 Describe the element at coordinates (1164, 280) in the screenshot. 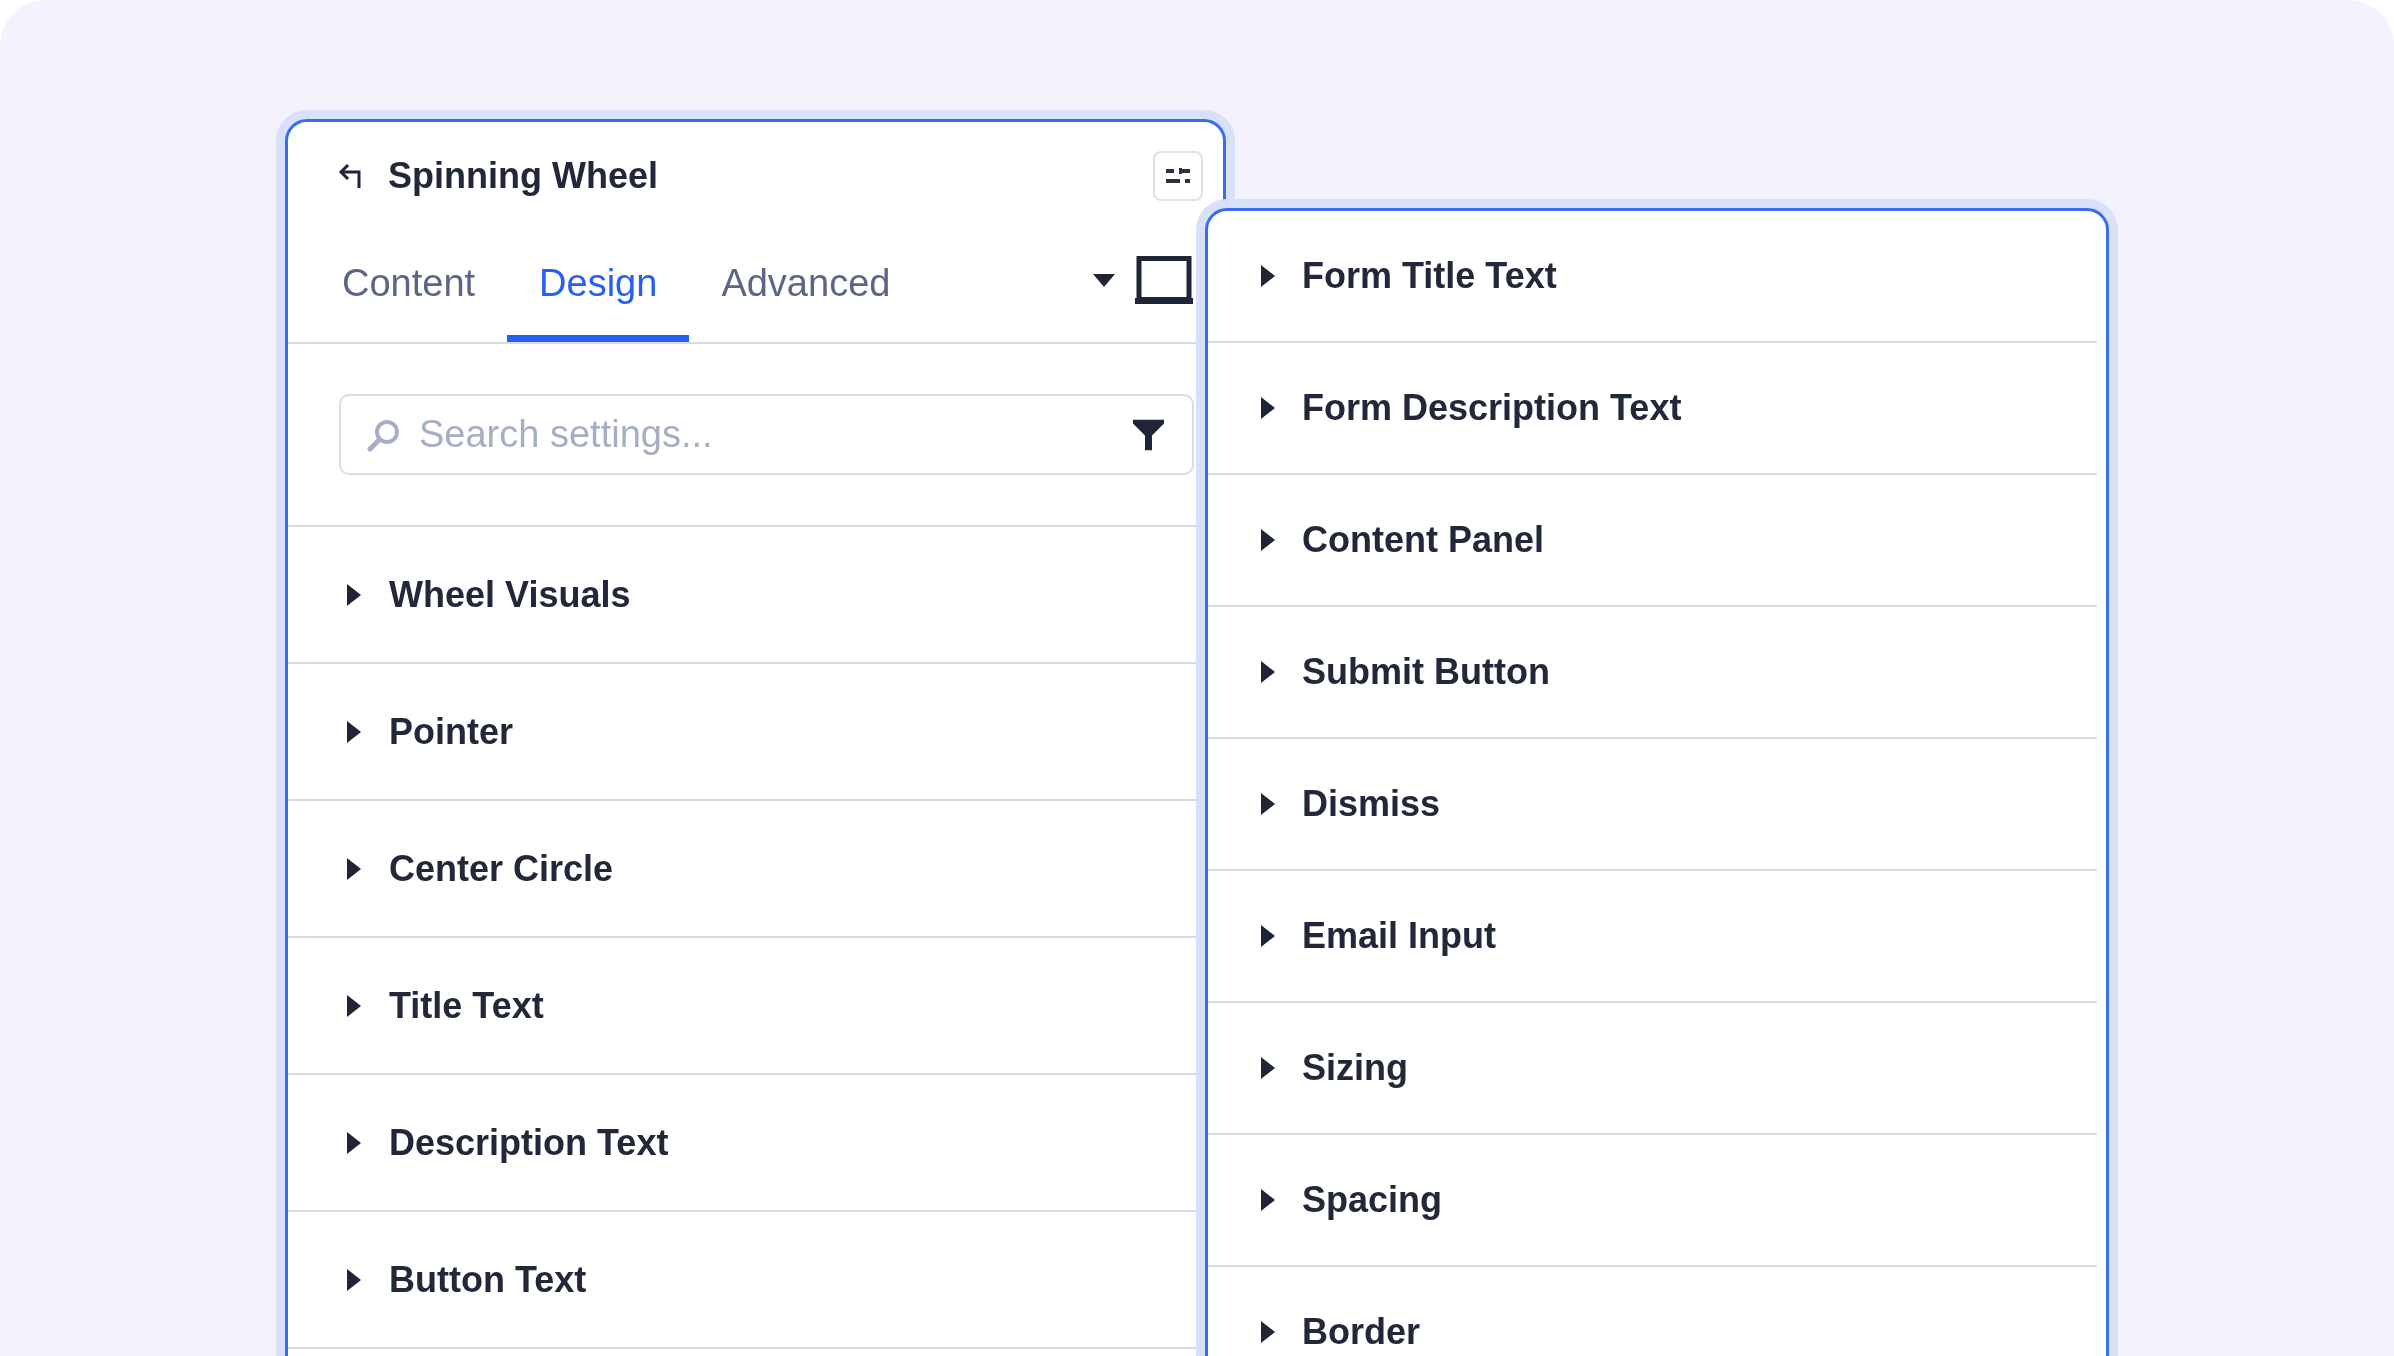

I see `screen-icon` at that location.